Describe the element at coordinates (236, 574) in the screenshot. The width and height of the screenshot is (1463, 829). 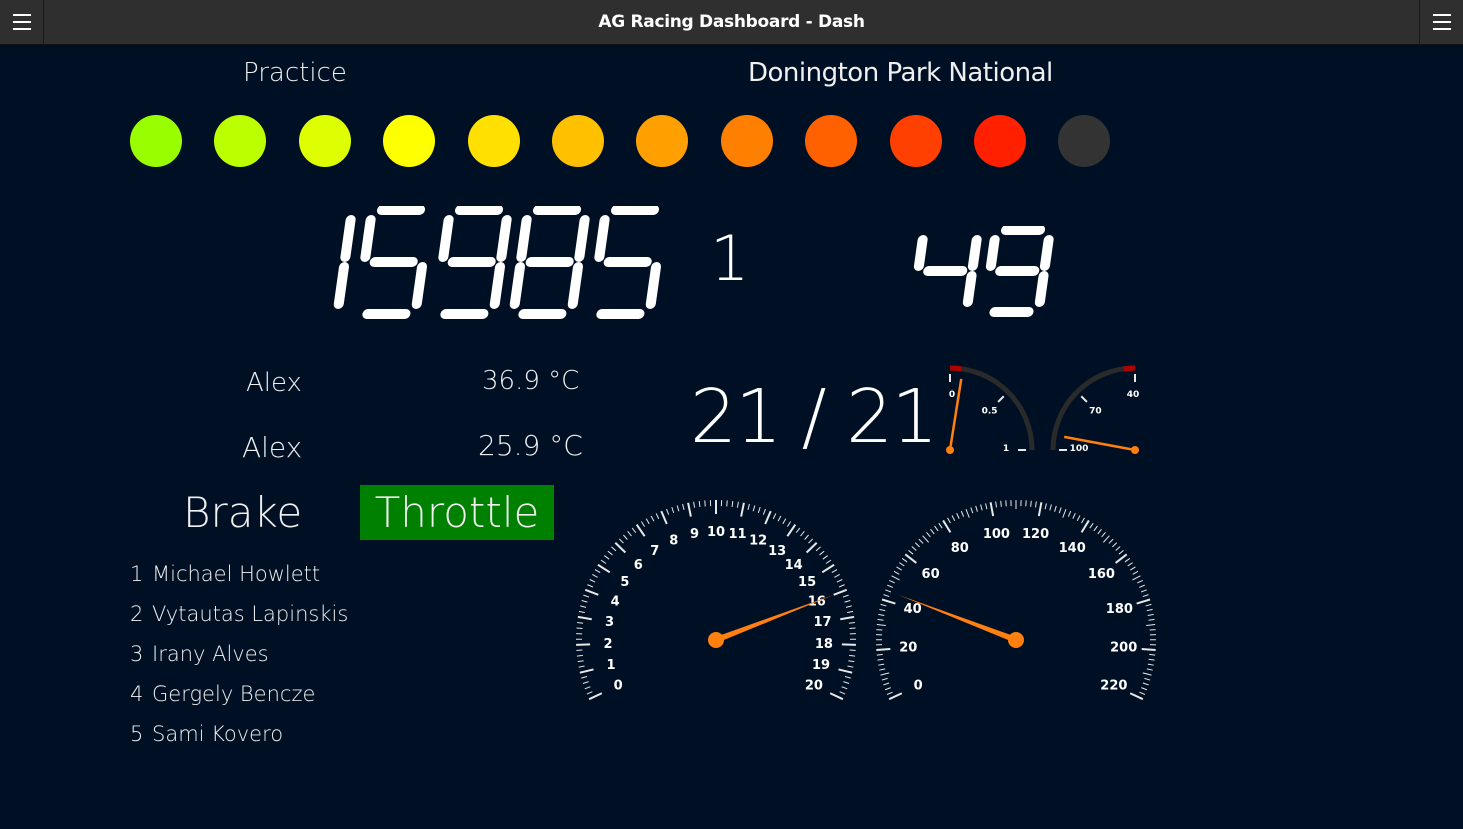
I see `driver-name: Michael Howlett` at that location.